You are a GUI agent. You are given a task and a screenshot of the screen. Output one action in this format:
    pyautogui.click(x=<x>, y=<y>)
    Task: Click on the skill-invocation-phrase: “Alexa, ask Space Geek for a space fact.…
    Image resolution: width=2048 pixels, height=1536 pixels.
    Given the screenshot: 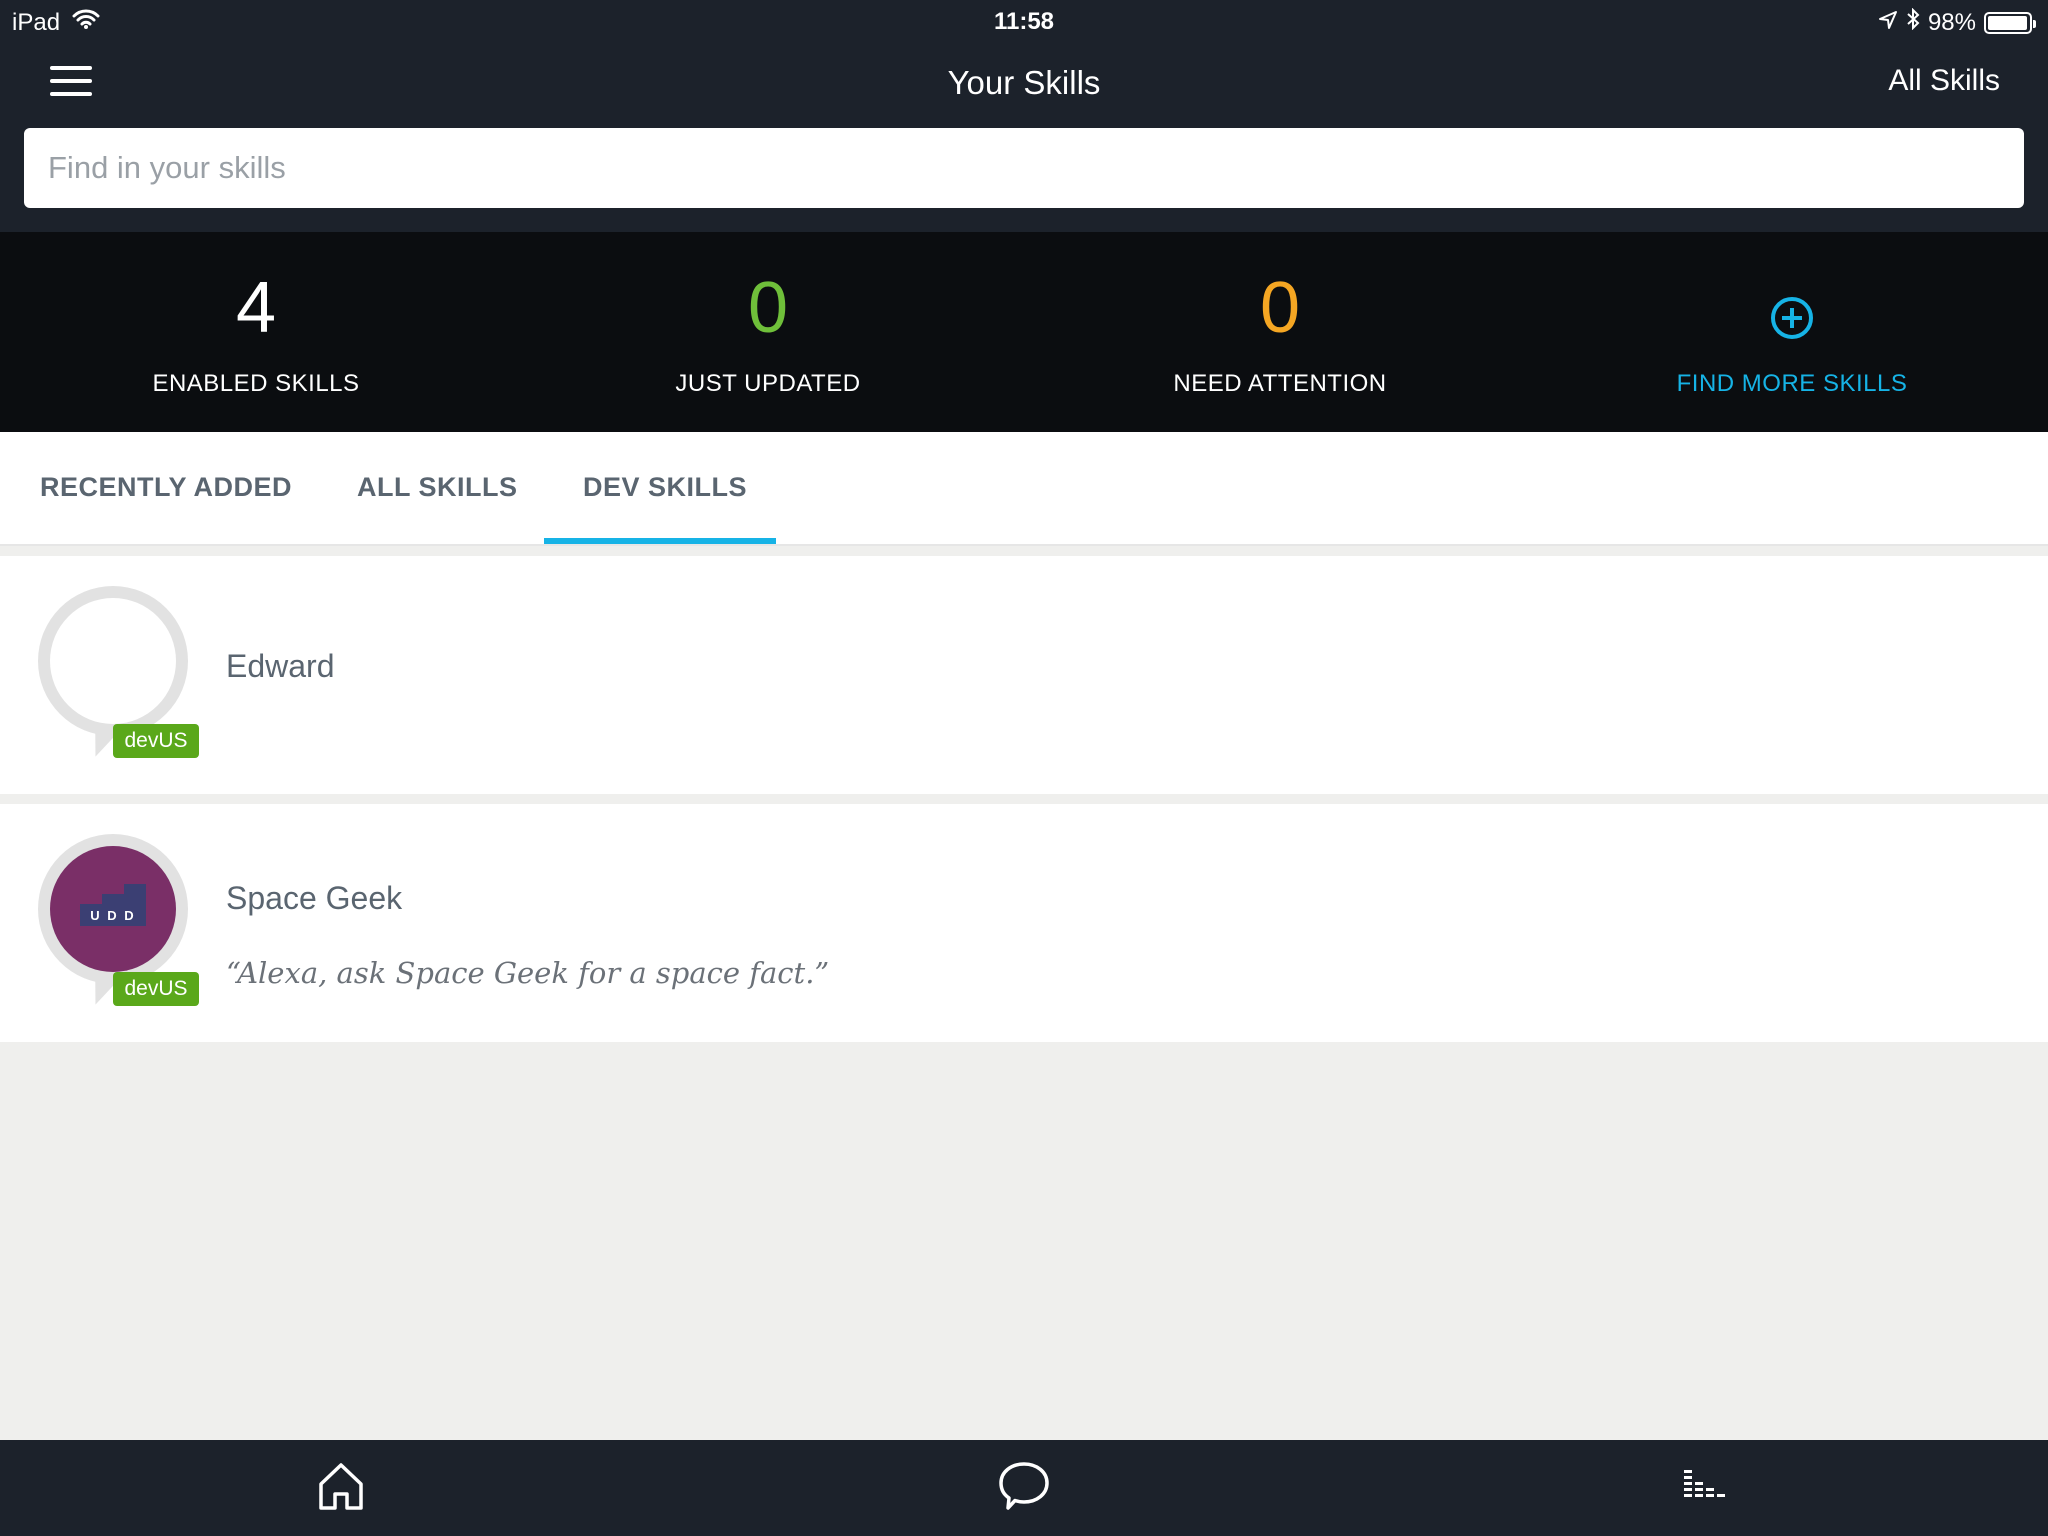 What is the action you would take?
    pyautogui.click(x=528, y=973)
    